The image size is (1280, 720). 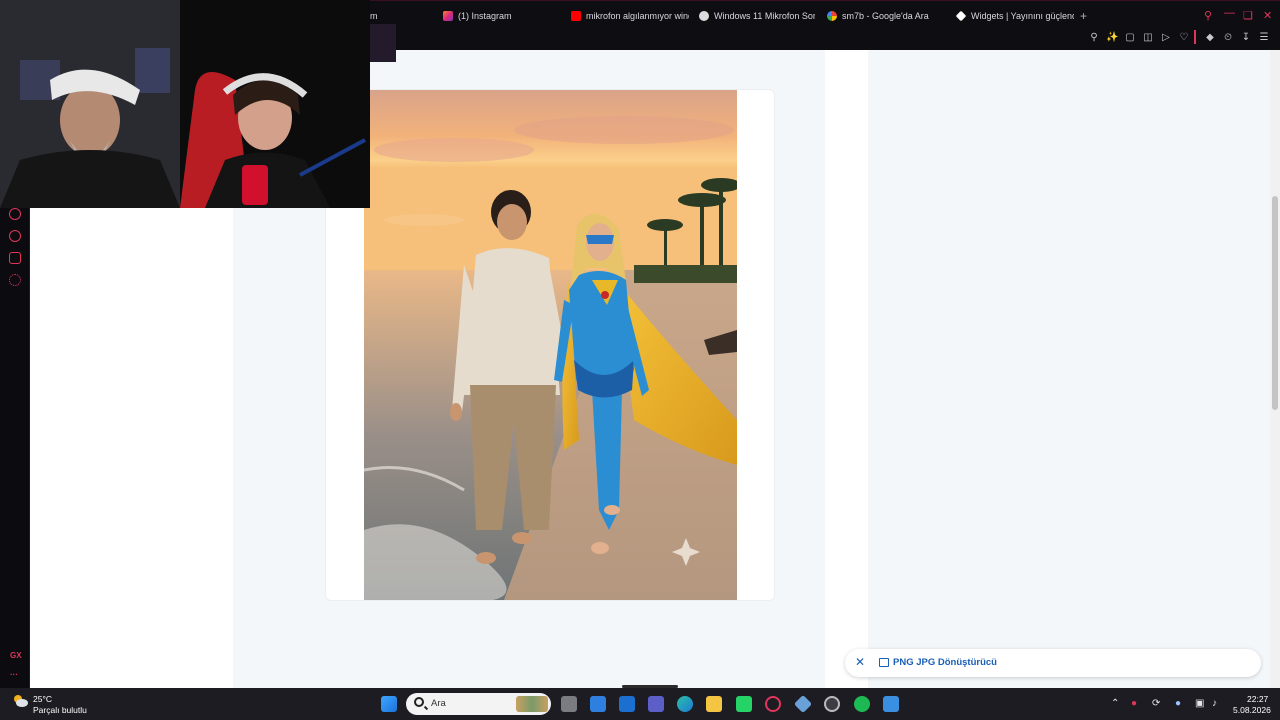 I want to click on webcam-overlay, so click(x=185, y=104).